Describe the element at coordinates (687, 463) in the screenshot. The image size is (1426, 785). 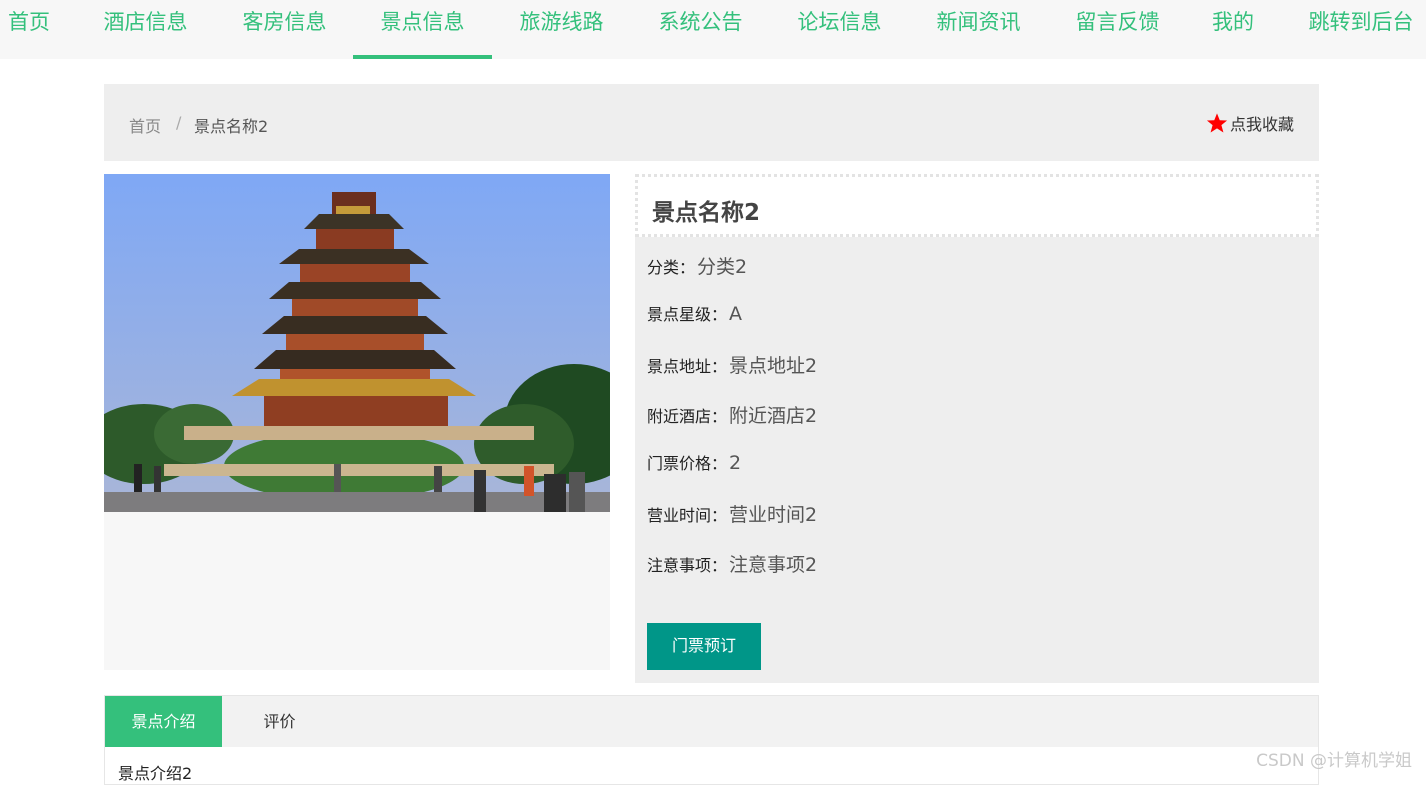
I see `field-label: 门票价格：` at that location.